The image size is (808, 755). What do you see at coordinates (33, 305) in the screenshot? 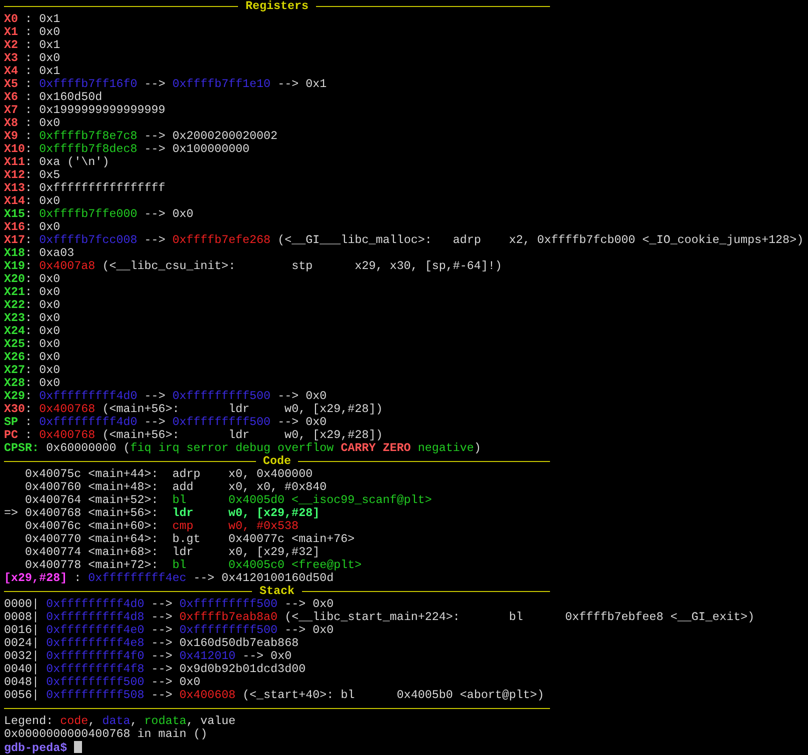
I see `terminal-line: X22: 0x0` at bounding box center [33, 305].